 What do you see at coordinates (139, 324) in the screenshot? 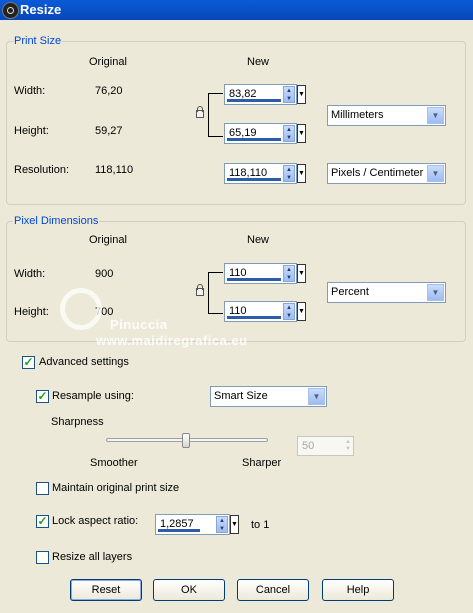
I see `watermark-name: Pinuccia` at bounding box center [139, 324].